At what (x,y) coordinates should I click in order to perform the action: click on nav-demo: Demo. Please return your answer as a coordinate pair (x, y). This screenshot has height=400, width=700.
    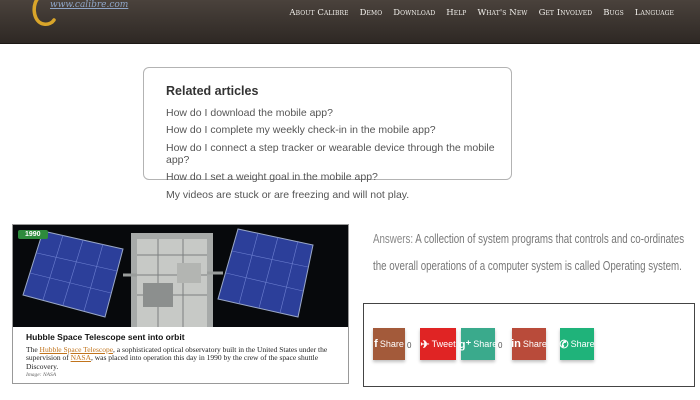
    Looking at the image, I should click on (371, 13).